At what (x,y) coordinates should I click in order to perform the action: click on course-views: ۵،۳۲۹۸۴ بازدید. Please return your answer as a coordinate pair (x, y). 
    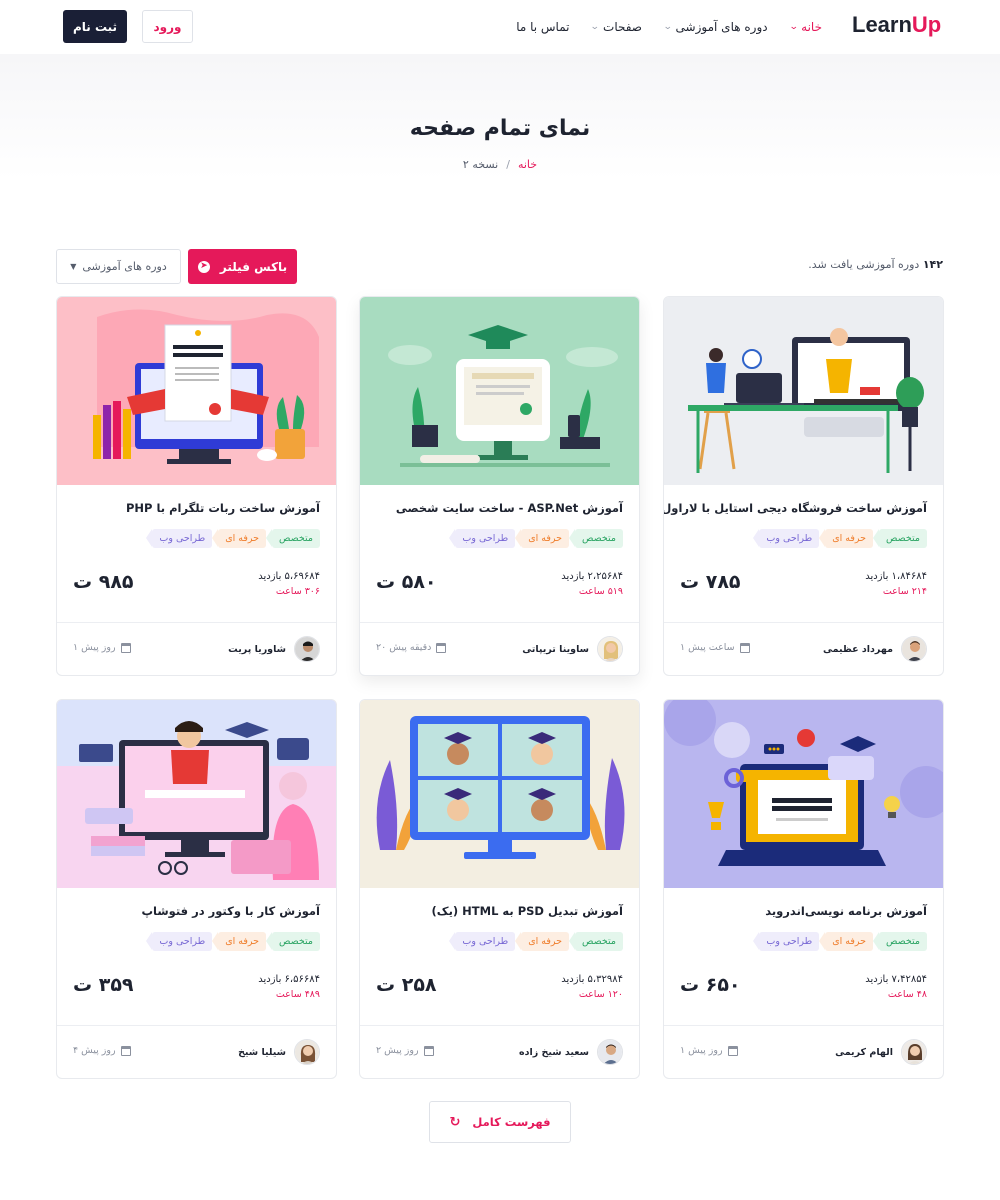
    Looking at the image, I should click on (592, 979).